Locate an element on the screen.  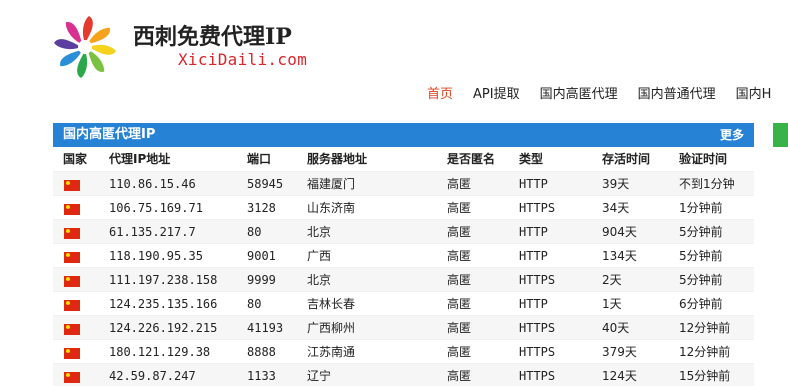
site-subtitle: XiciDaili.com is located at coordinates (243, 59).